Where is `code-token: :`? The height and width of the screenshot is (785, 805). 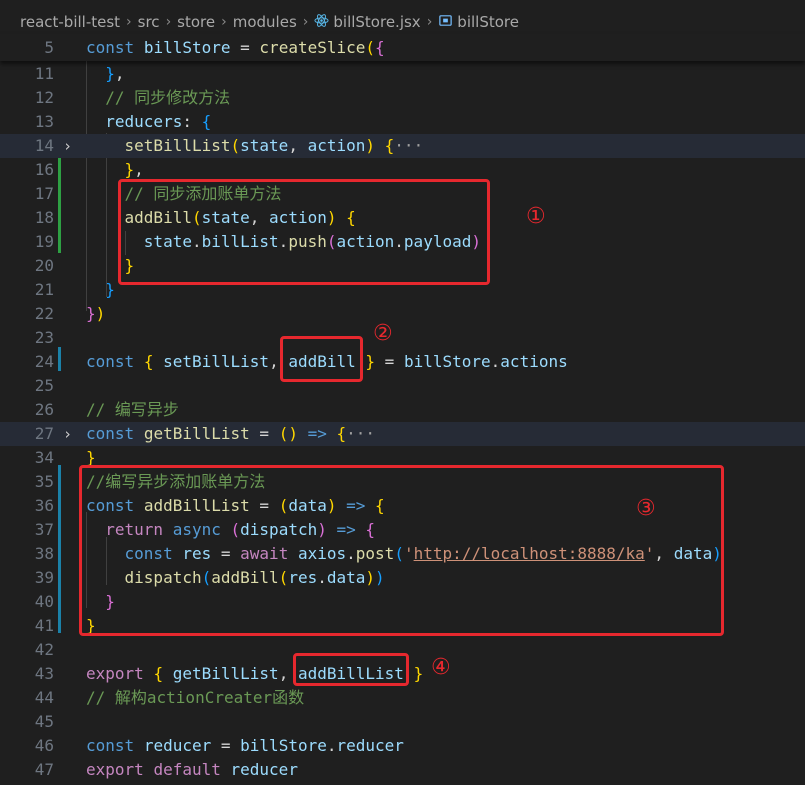
code-token: : is located at coordinates (192, 121).